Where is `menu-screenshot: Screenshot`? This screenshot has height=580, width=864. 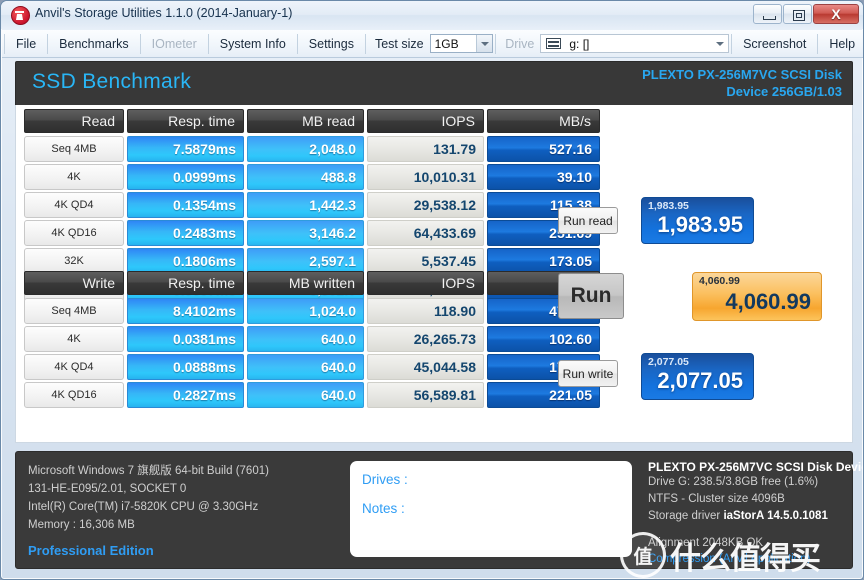 menu-screenshot: Screenshot is located at coordinates (774, 44).